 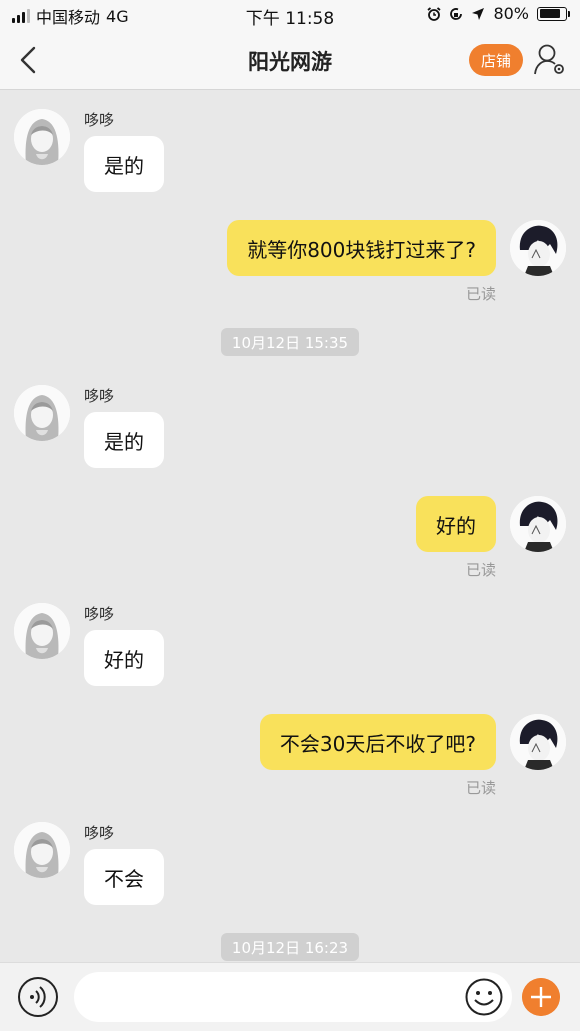 What do you see at coordinates (549, 13) in the screenshot?
I see `battery-fill` at bounding box center [549, 13].